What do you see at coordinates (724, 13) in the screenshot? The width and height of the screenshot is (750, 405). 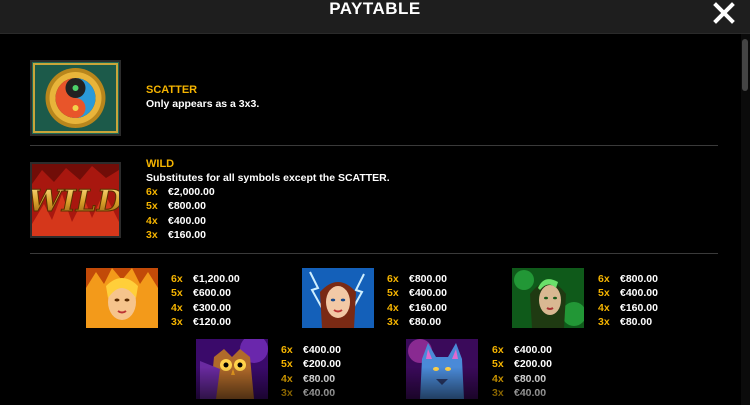 I see `close-icon` at bounding box center [724, 13].